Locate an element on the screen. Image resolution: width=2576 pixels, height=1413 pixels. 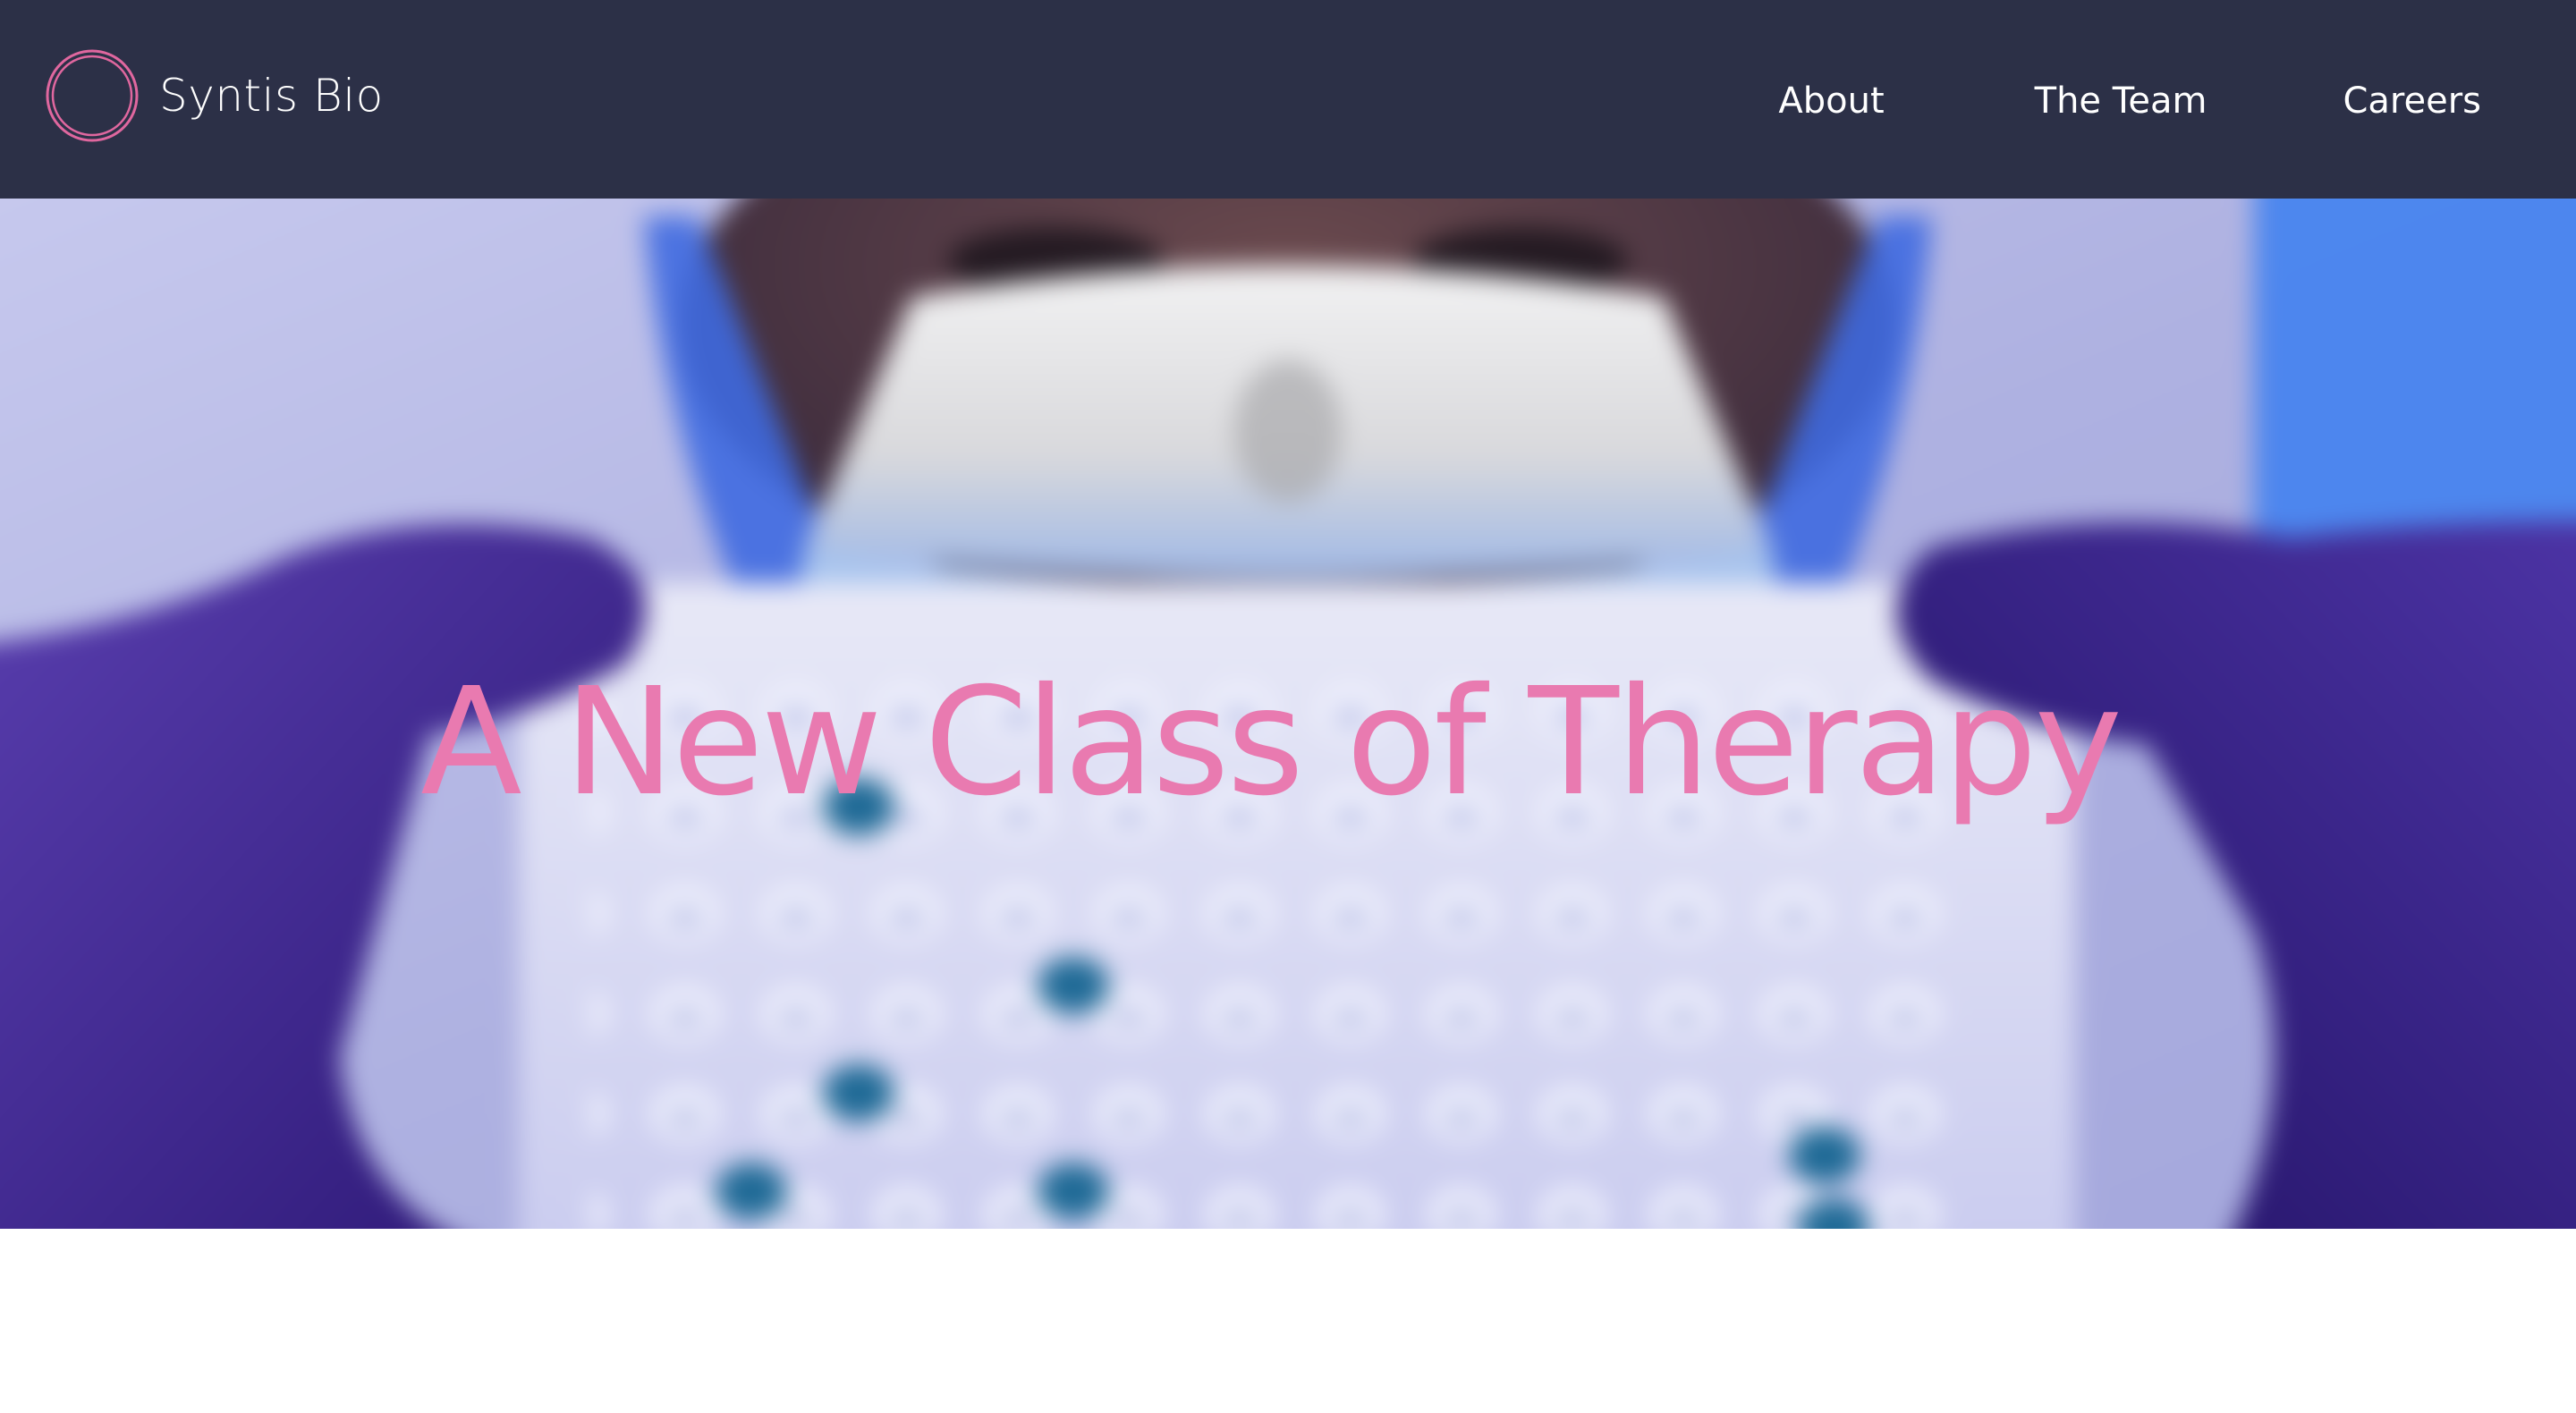
content-area is located at coordinates (1288, 1321).